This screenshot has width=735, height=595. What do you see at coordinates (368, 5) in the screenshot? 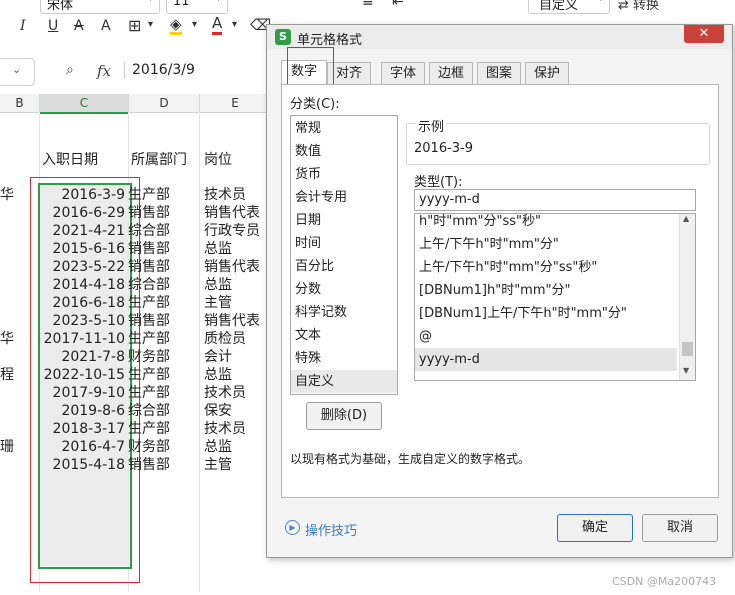
I see `align-icon: ≡` at bounding box center [368, 5].